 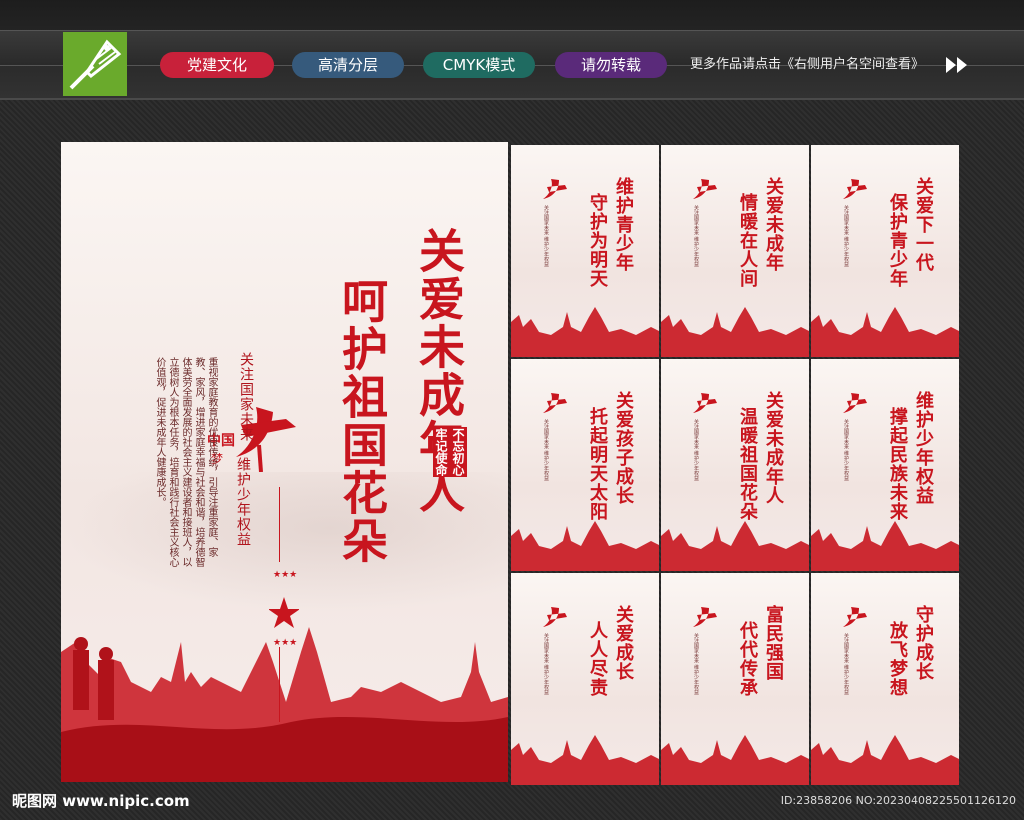 What do you see at coordinates (885, 465) in the screenshot?
I see `small-poster-6: 关注国家未来 维护少年权益 维护少年权益 撑起民族未来` at bounding box center [885, 465].